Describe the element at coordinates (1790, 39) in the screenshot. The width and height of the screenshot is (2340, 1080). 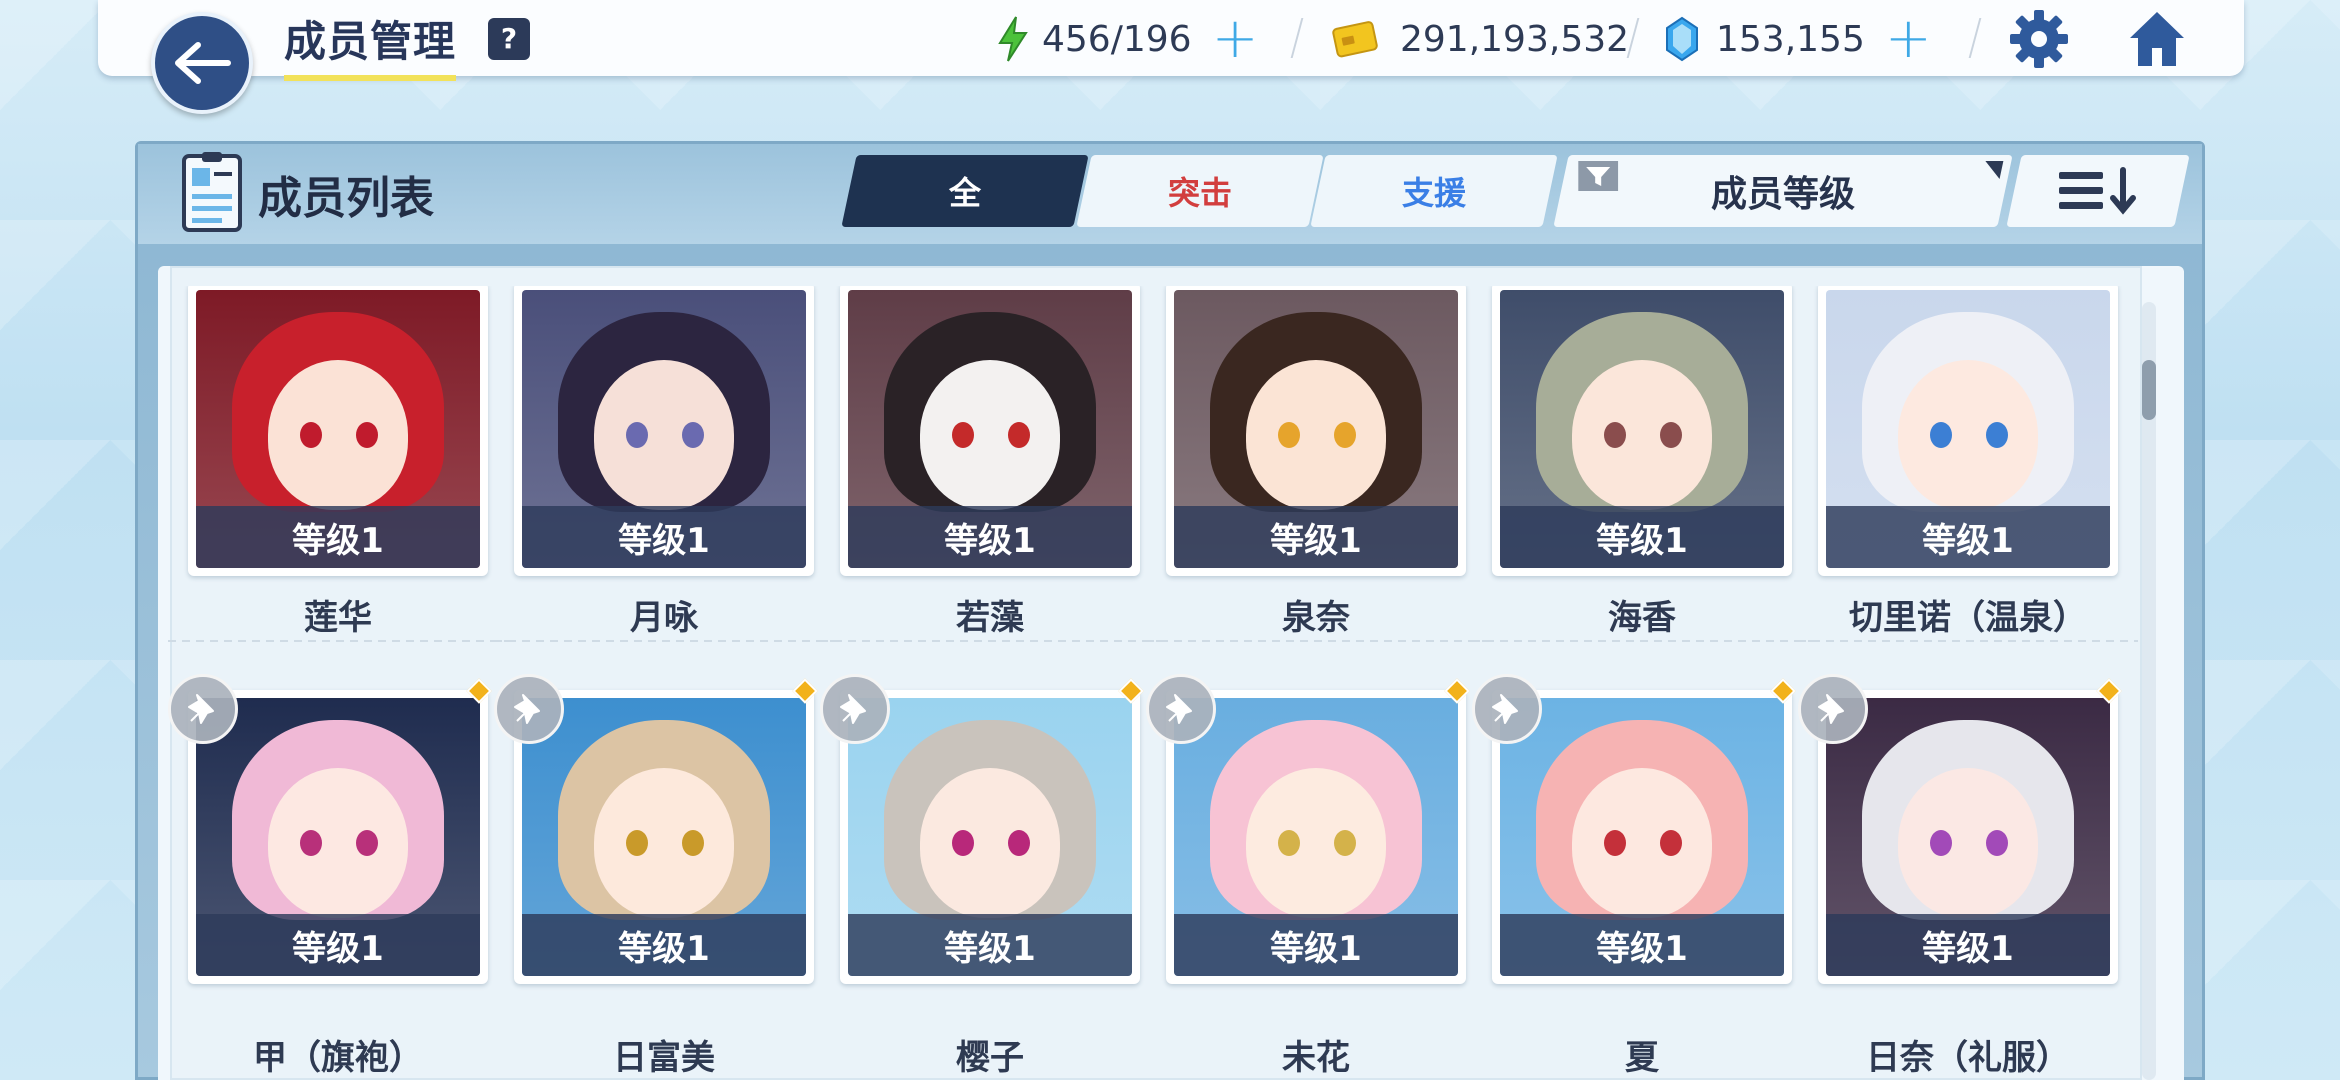
I see `pyroxene-value: 153,155` at that location.